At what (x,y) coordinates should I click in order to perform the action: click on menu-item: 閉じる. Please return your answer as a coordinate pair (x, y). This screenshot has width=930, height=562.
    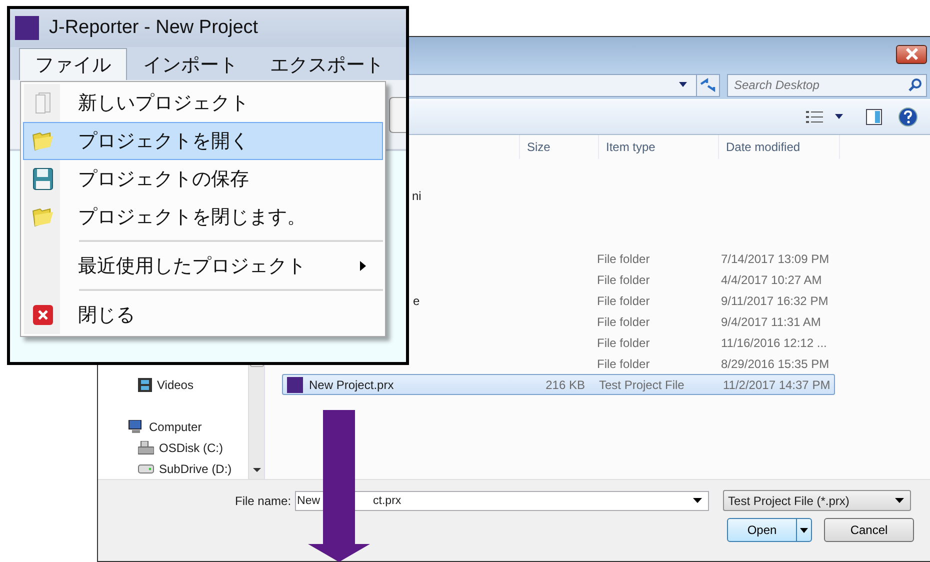
    Looking at the image, I should click on (203, 315).